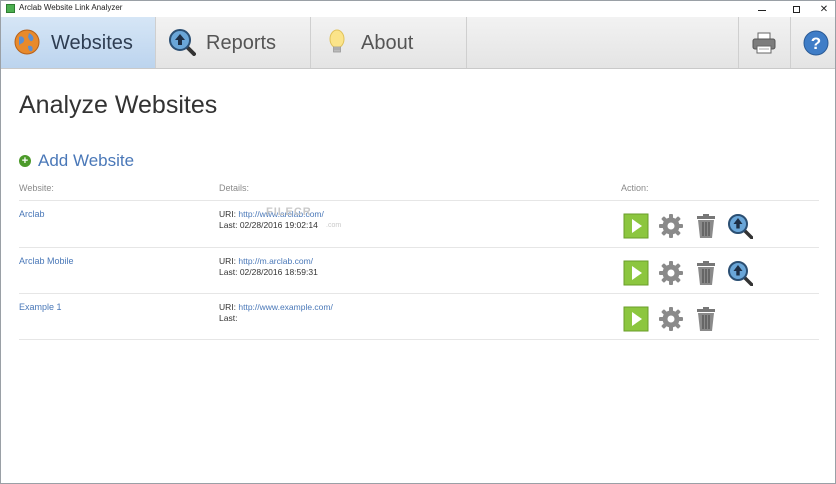  What do you see at coordinates (276, 313) in the screenshot?
I see `website-details: URI: http://www.example.com/ Last:` at bounding box center [276, 313].